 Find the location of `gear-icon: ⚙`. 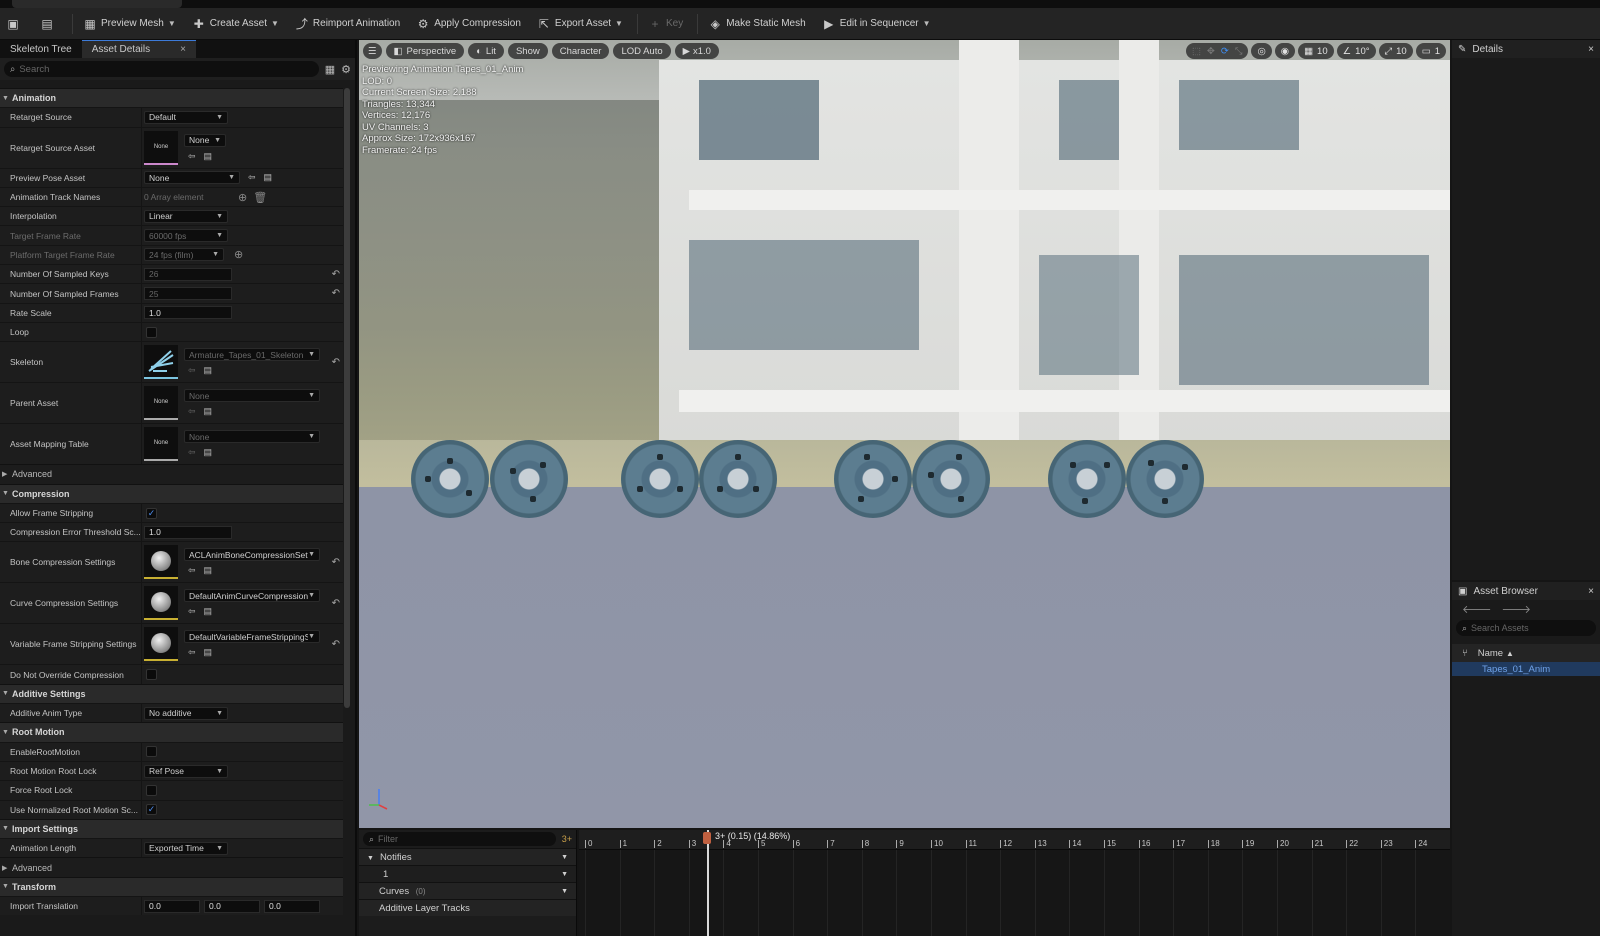

gear-icon: ⚙ is located at coordinates (346, 69).